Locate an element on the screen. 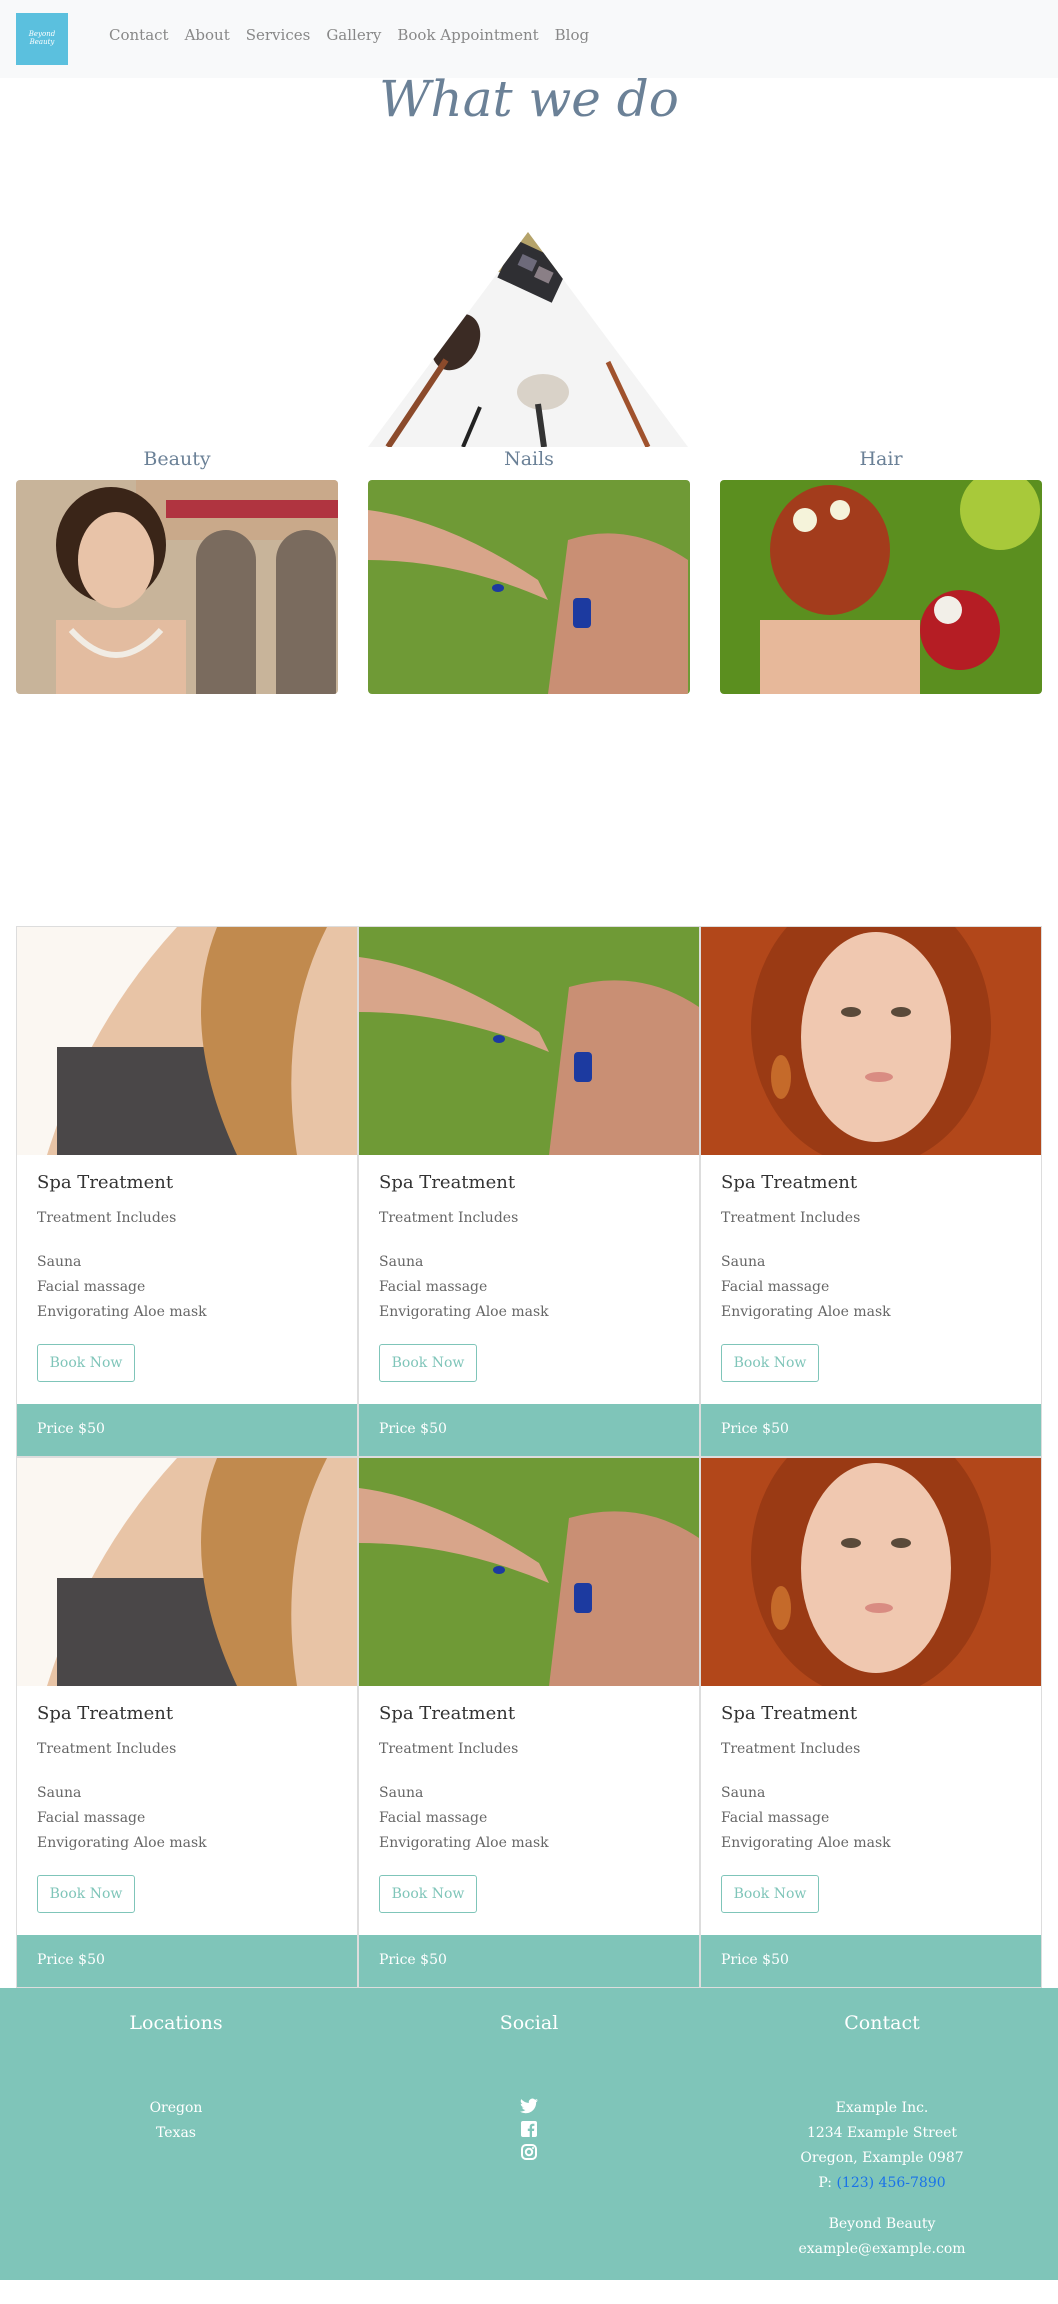 This screenshot has height=2304, width=1058. footer-locations-heading: Locations is located at coordinates (176, 2023).